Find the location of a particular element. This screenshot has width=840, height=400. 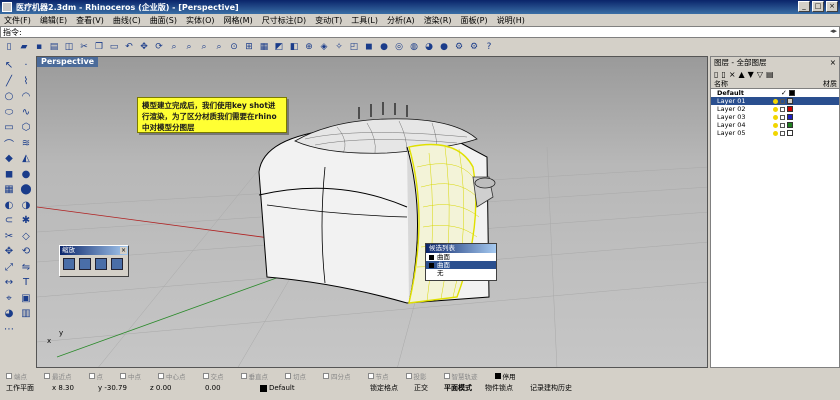

osnap-item: 点 is located at coordinates (95, 376).